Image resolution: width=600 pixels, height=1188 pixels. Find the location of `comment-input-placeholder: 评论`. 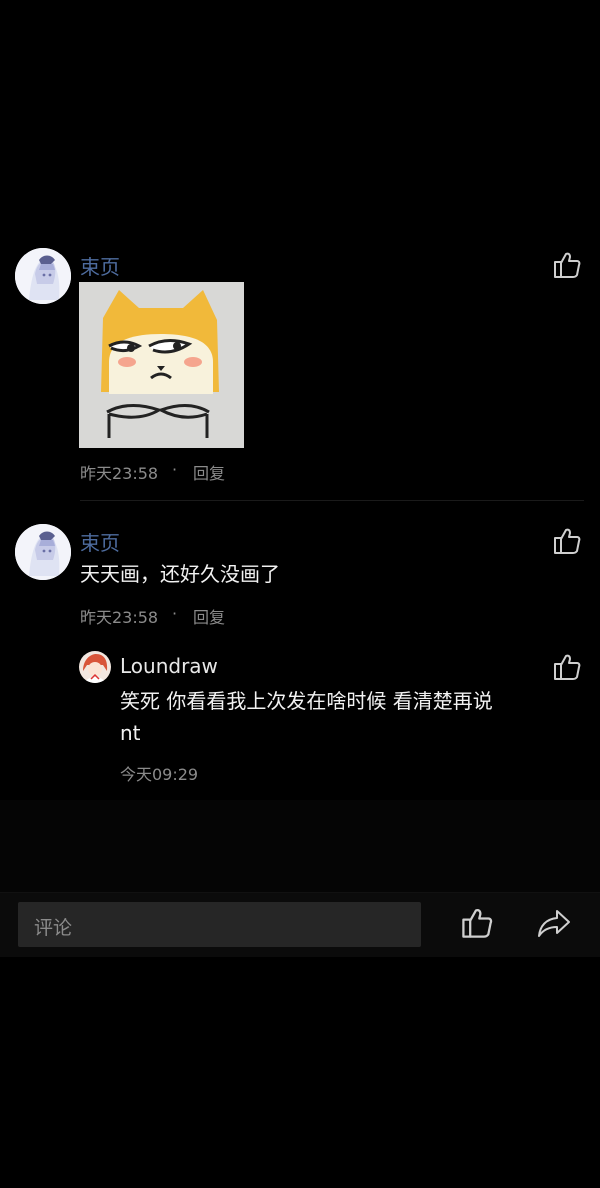

comment-input-placeholder: 评论 is located at coordinates (53, 928).